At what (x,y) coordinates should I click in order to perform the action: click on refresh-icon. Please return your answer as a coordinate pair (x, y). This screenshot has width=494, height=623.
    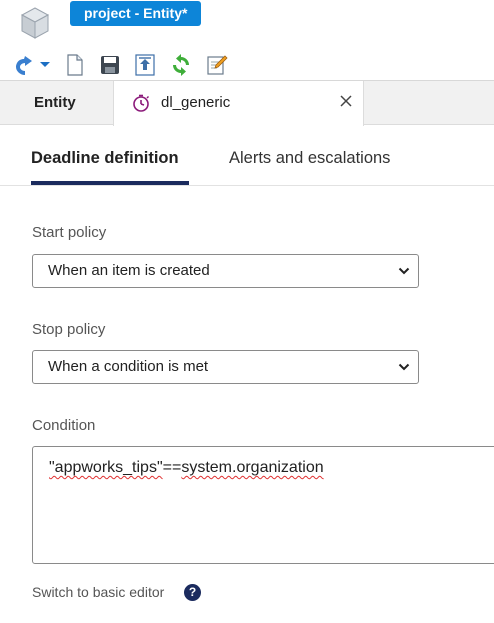
    Looking at the image, I should click on (181, 65).